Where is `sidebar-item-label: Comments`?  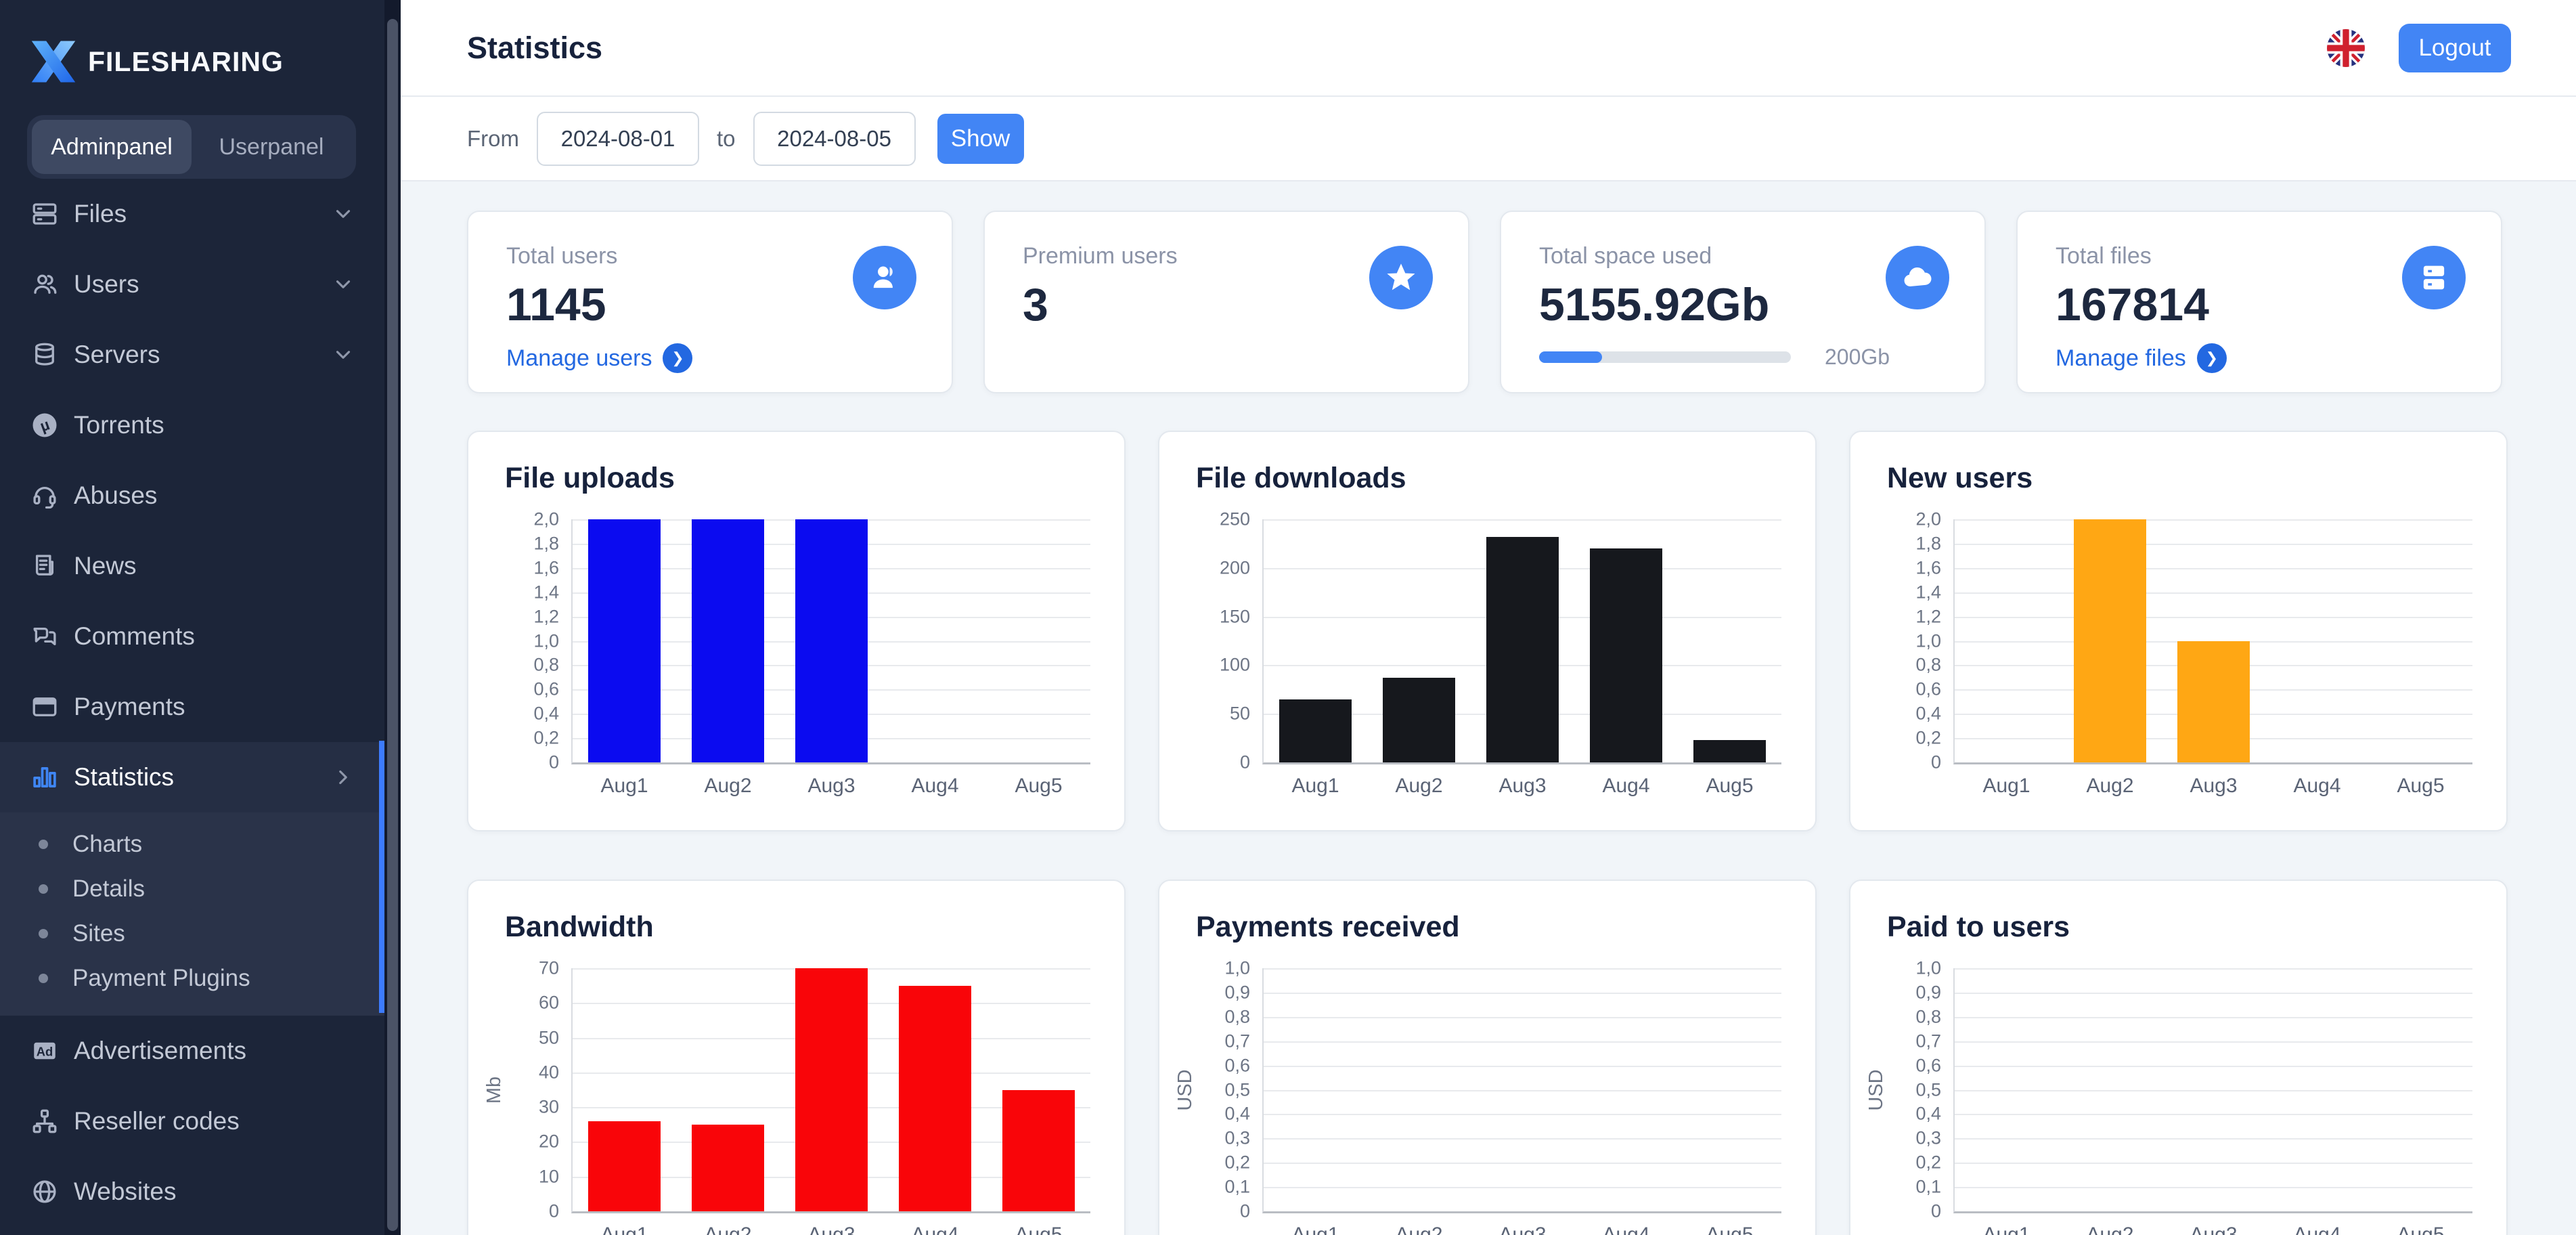
sidebar-item-label: Comments is located at coordinates (134, 636).